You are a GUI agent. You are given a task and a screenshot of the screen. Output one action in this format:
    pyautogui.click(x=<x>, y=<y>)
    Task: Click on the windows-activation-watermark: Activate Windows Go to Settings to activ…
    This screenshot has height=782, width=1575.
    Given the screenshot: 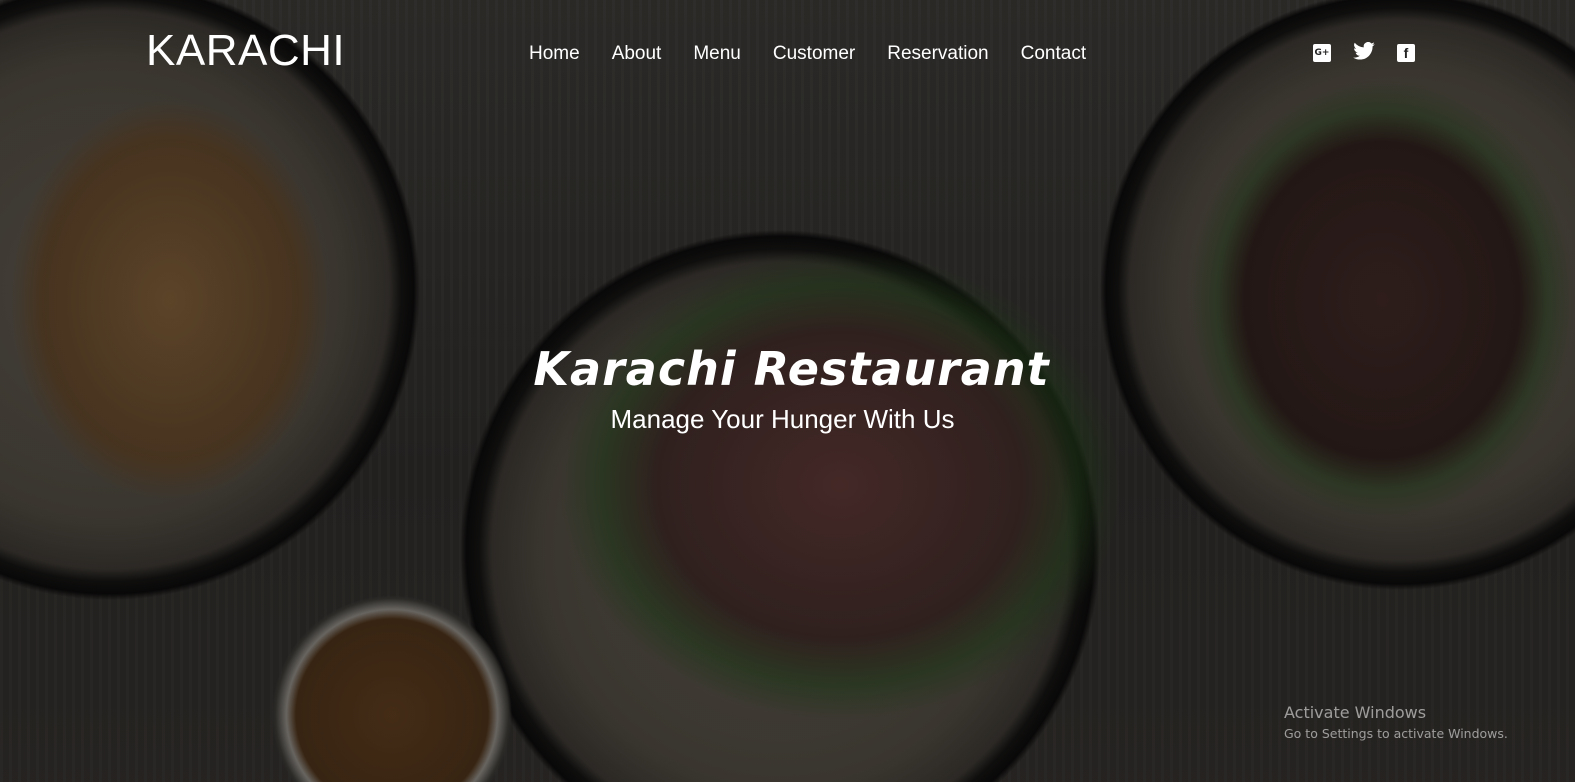 What is the action you would take?
    pyautogui.click(x=1396, y=722)
    